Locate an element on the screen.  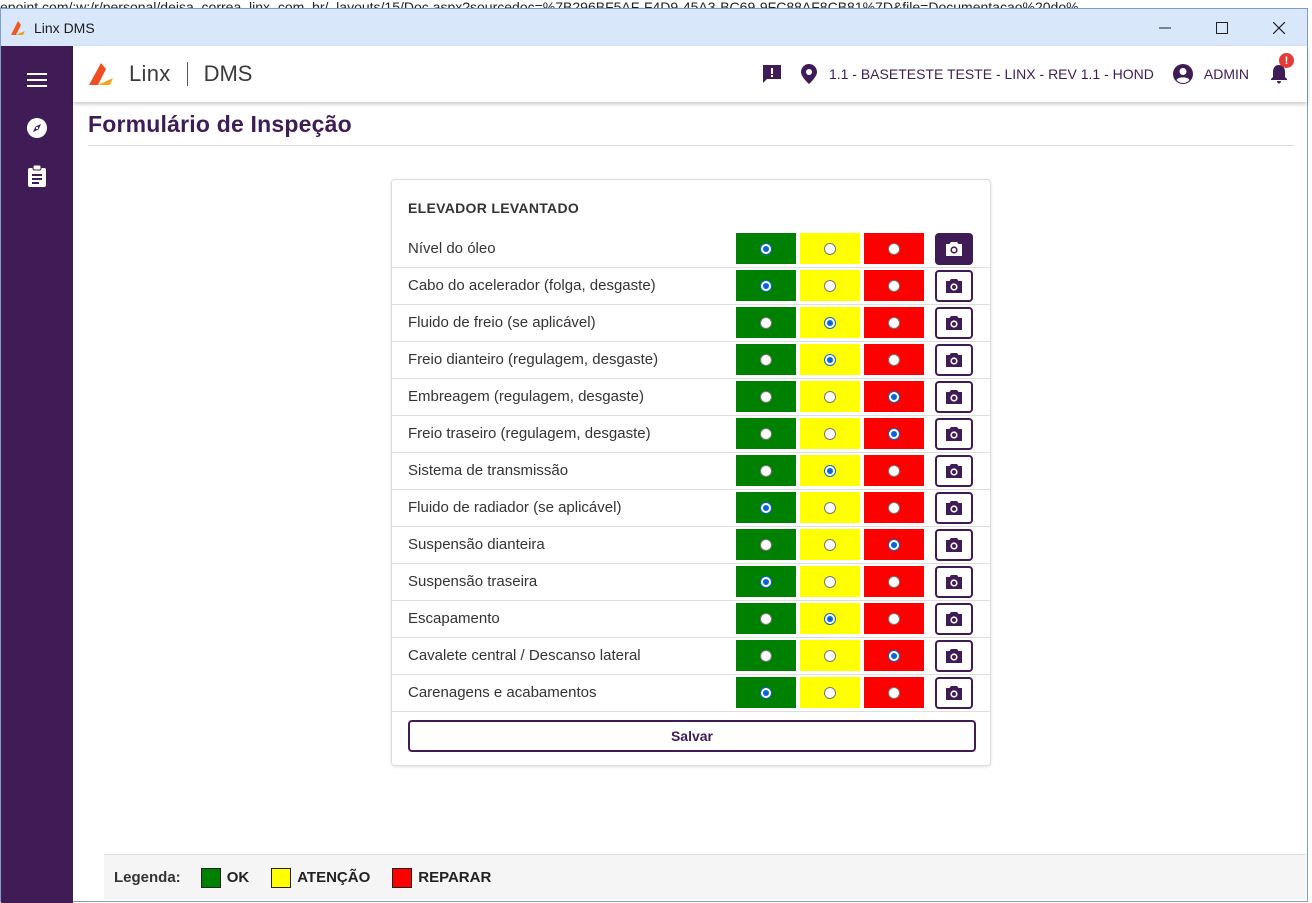
feedback-button is located at coordinates (772, 74).